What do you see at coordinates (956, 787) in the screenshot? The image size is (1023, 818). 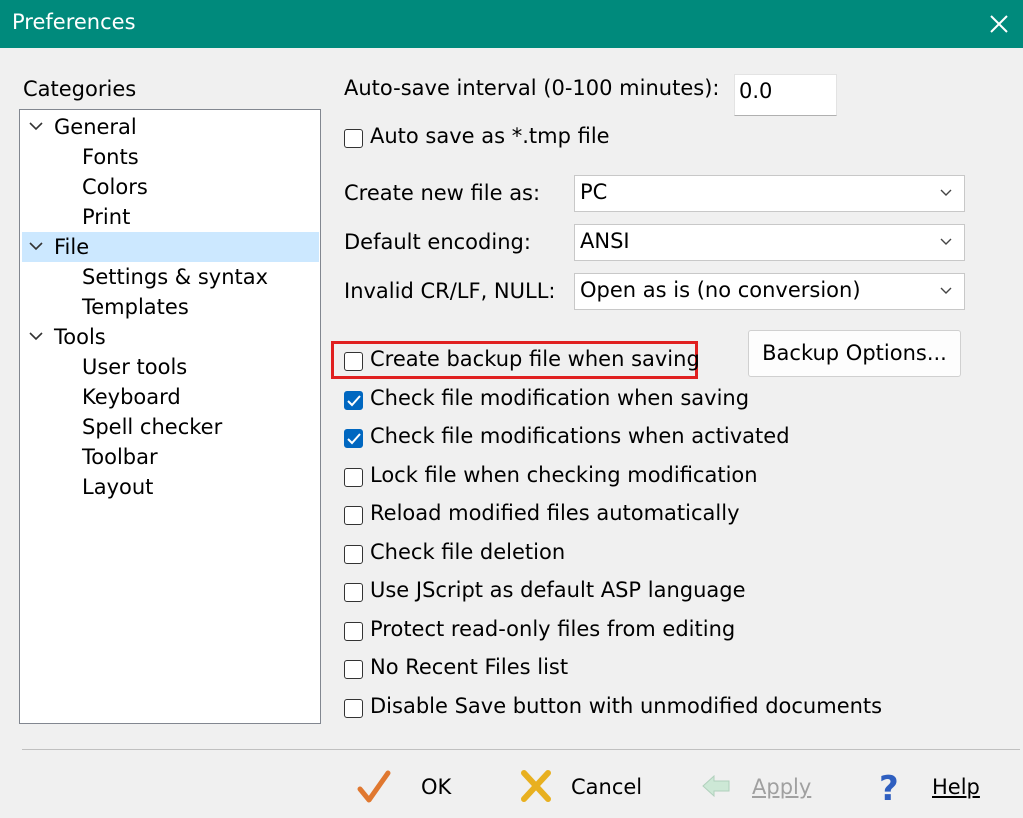 I see `help-label: Help` at bounding box center [956, 787].